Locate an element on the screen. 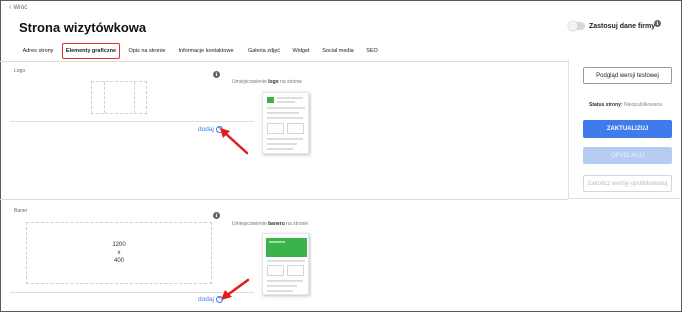 This screenshot has width=682, height=312. publish-button: OPUBLIKUJ is located at coordinates (627, 155).